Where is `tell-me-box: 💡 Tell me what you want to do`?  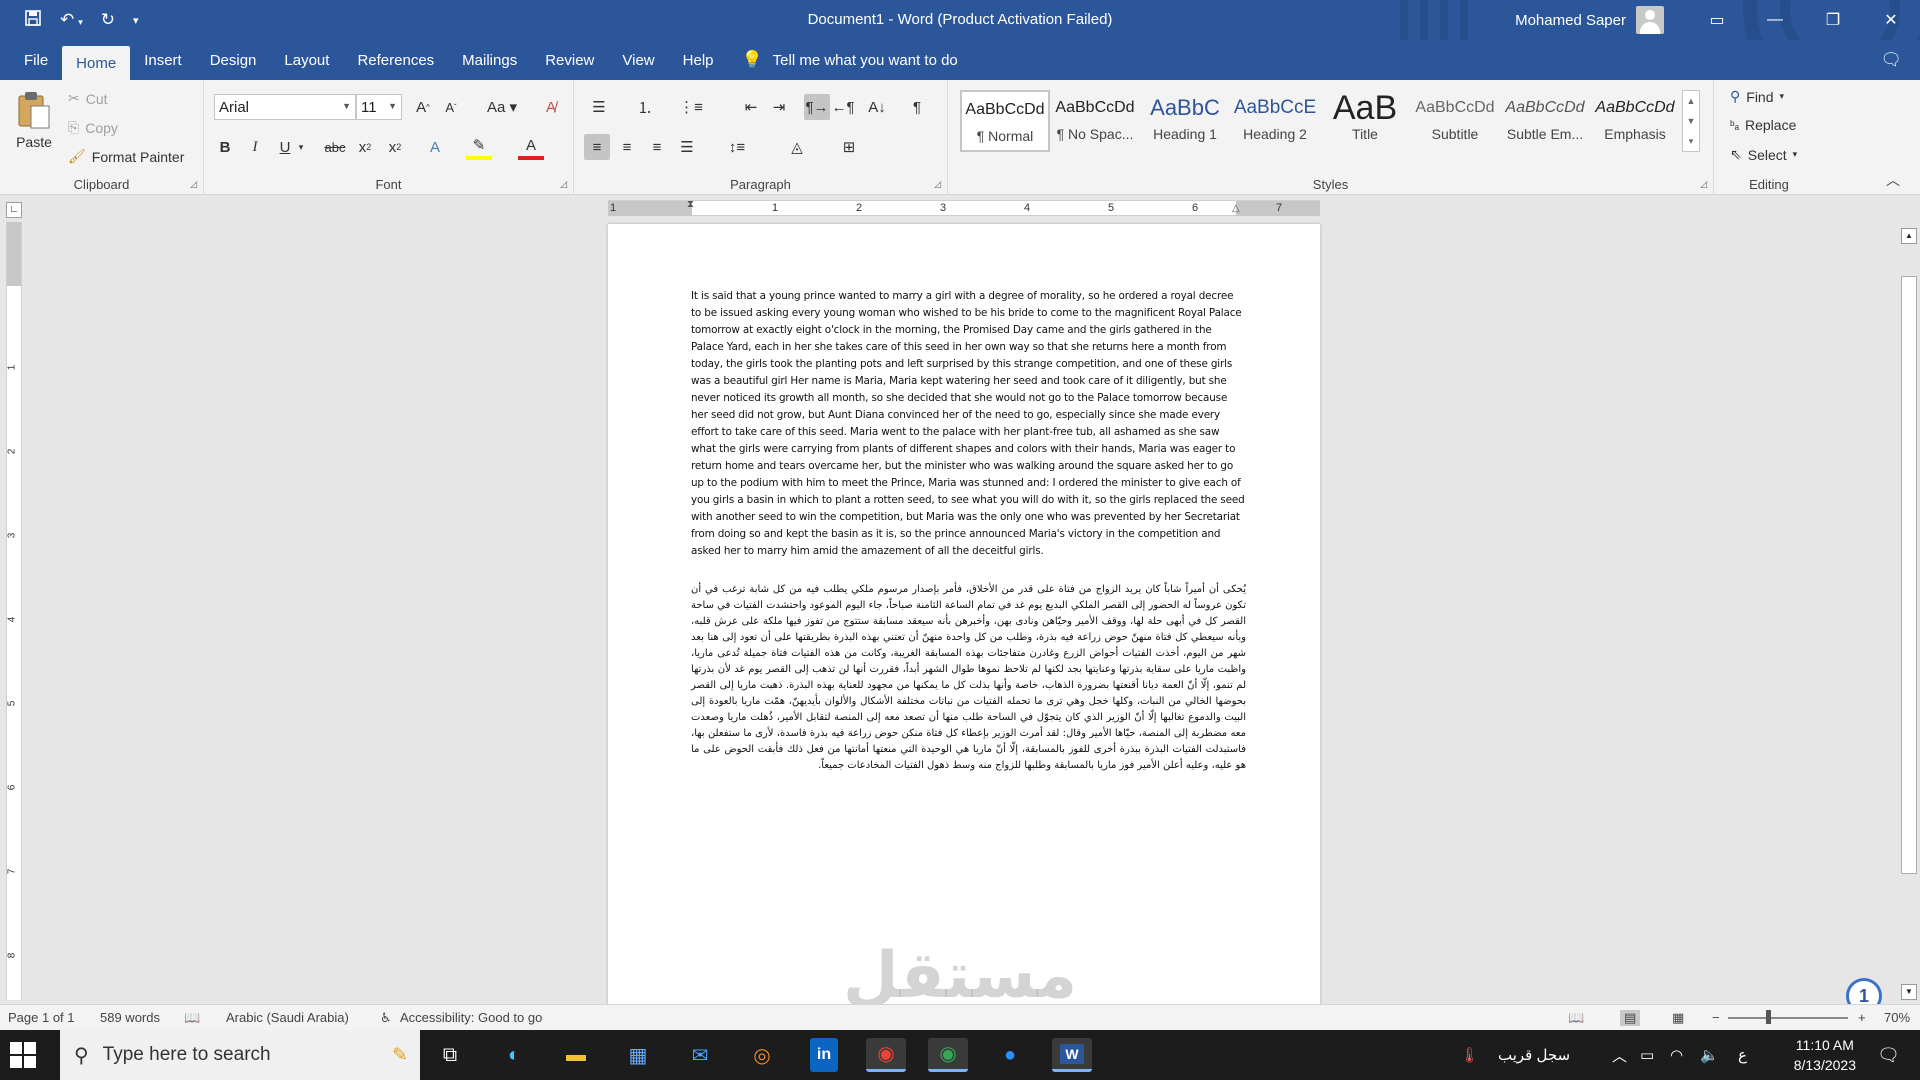
tell-me-box: 💡 Tell me what you want to do is located at coordinates (850, 60).